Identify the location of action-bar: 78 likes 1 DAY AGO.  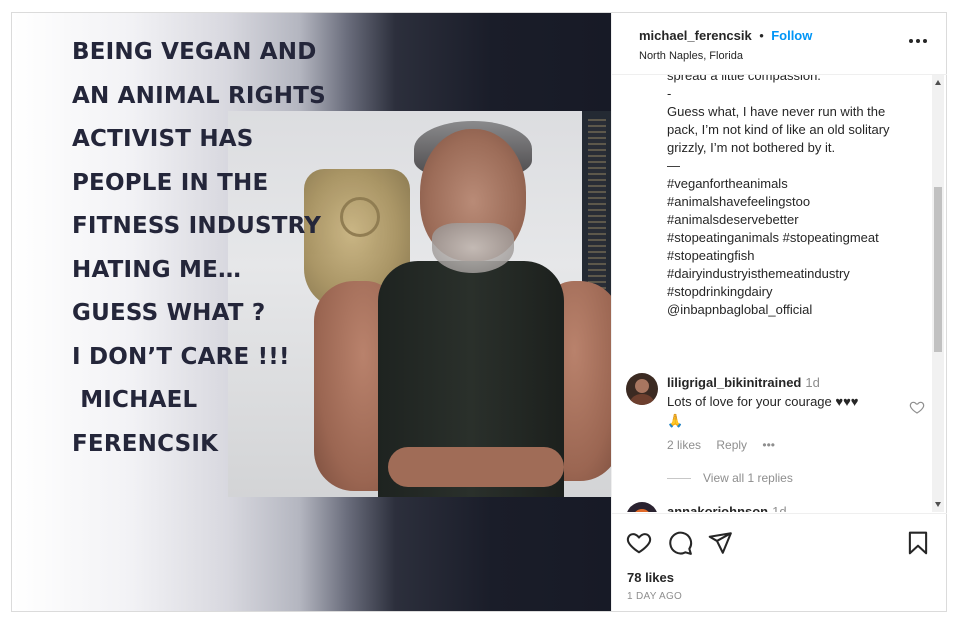
(779, 562).